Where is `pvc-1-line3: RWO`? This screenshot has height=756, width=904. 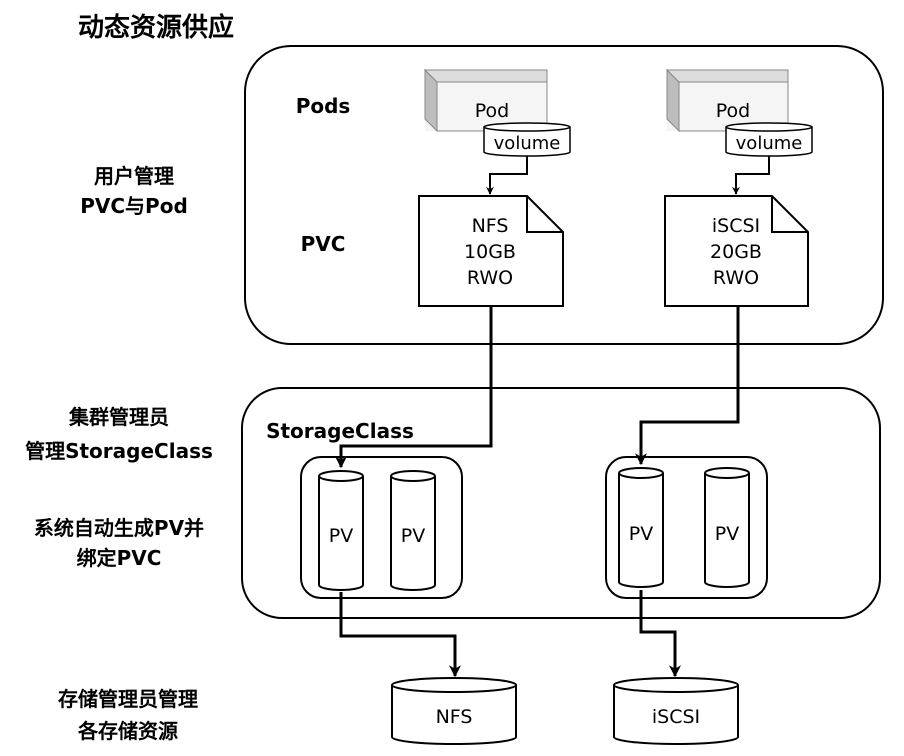 pvc-1-line3: RWO is located at coordinates (490, 278).